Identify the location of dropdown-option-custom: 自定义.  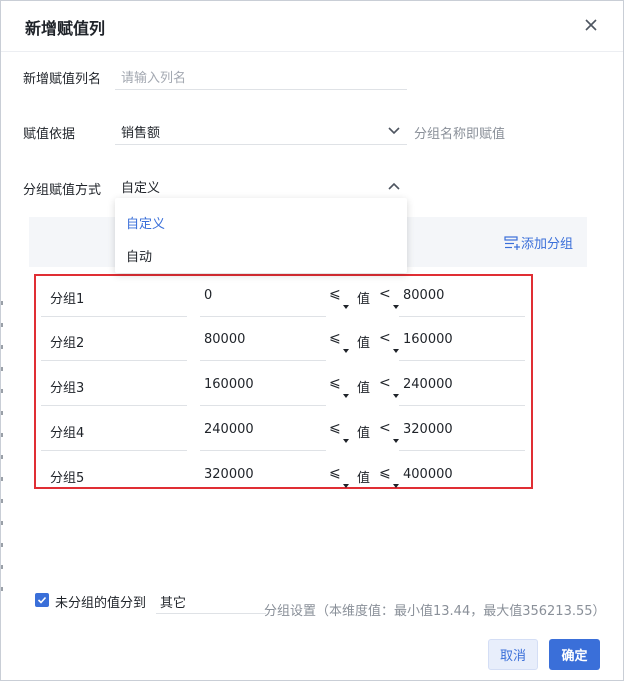
(145, 222).